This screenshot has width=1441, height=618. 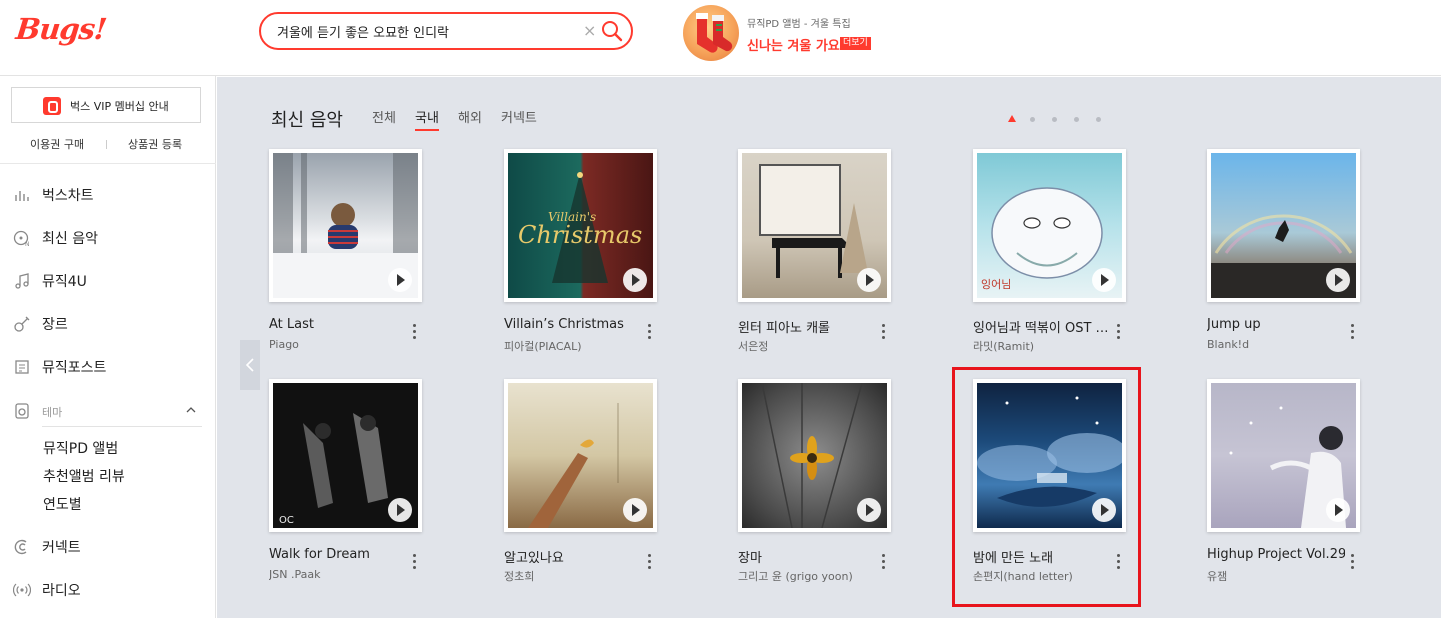 What do you see at coordinates (580, 225) in the screenshot?
I see `album-cover: Christmas Villain's` at bounding box center [580, 225].